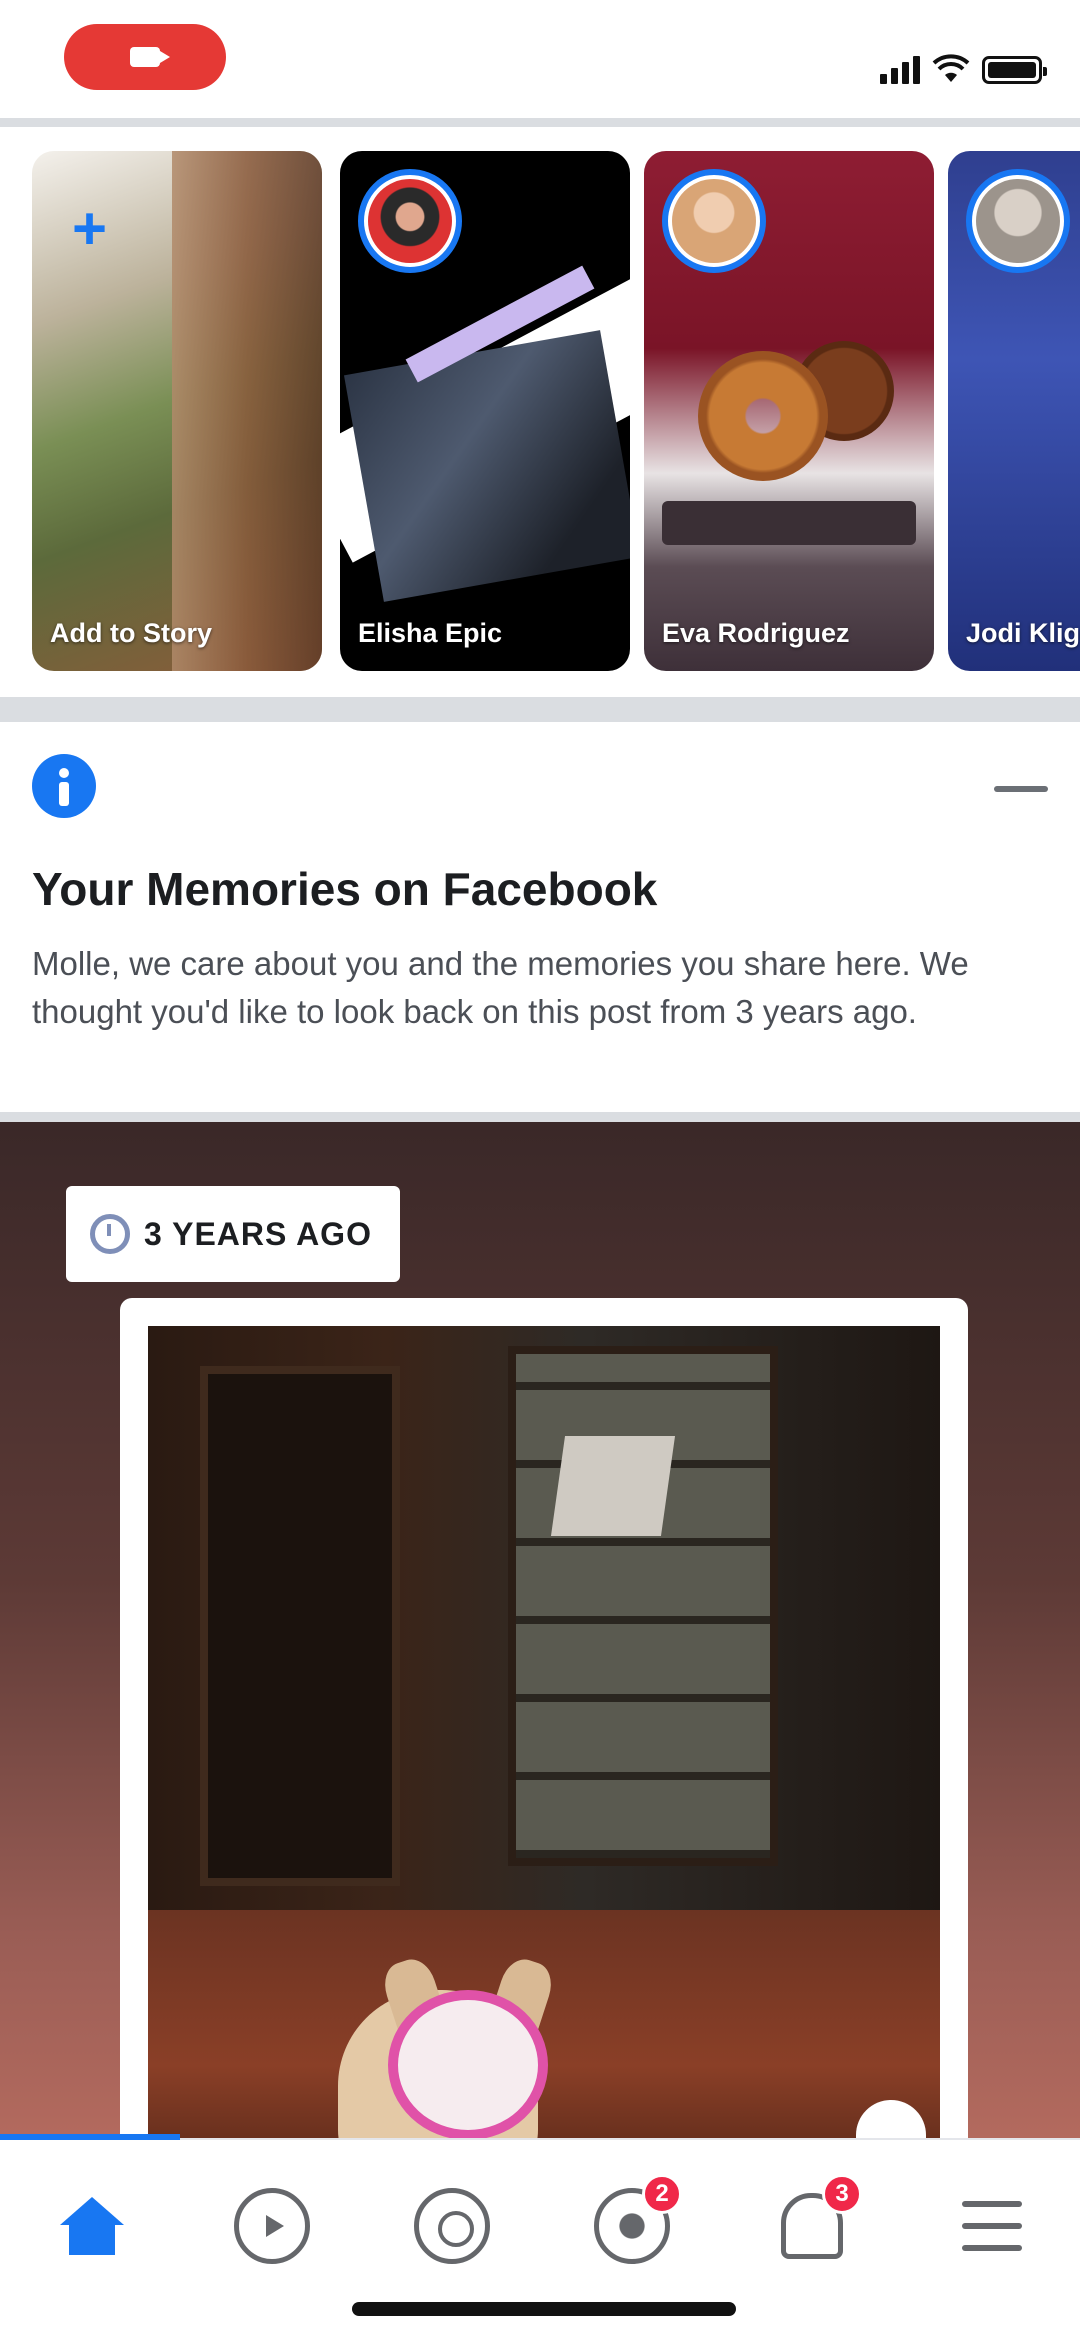 The image size is (1080, 2342). I want to click on story-card: Jodi Kligo, so click(1014, 411).